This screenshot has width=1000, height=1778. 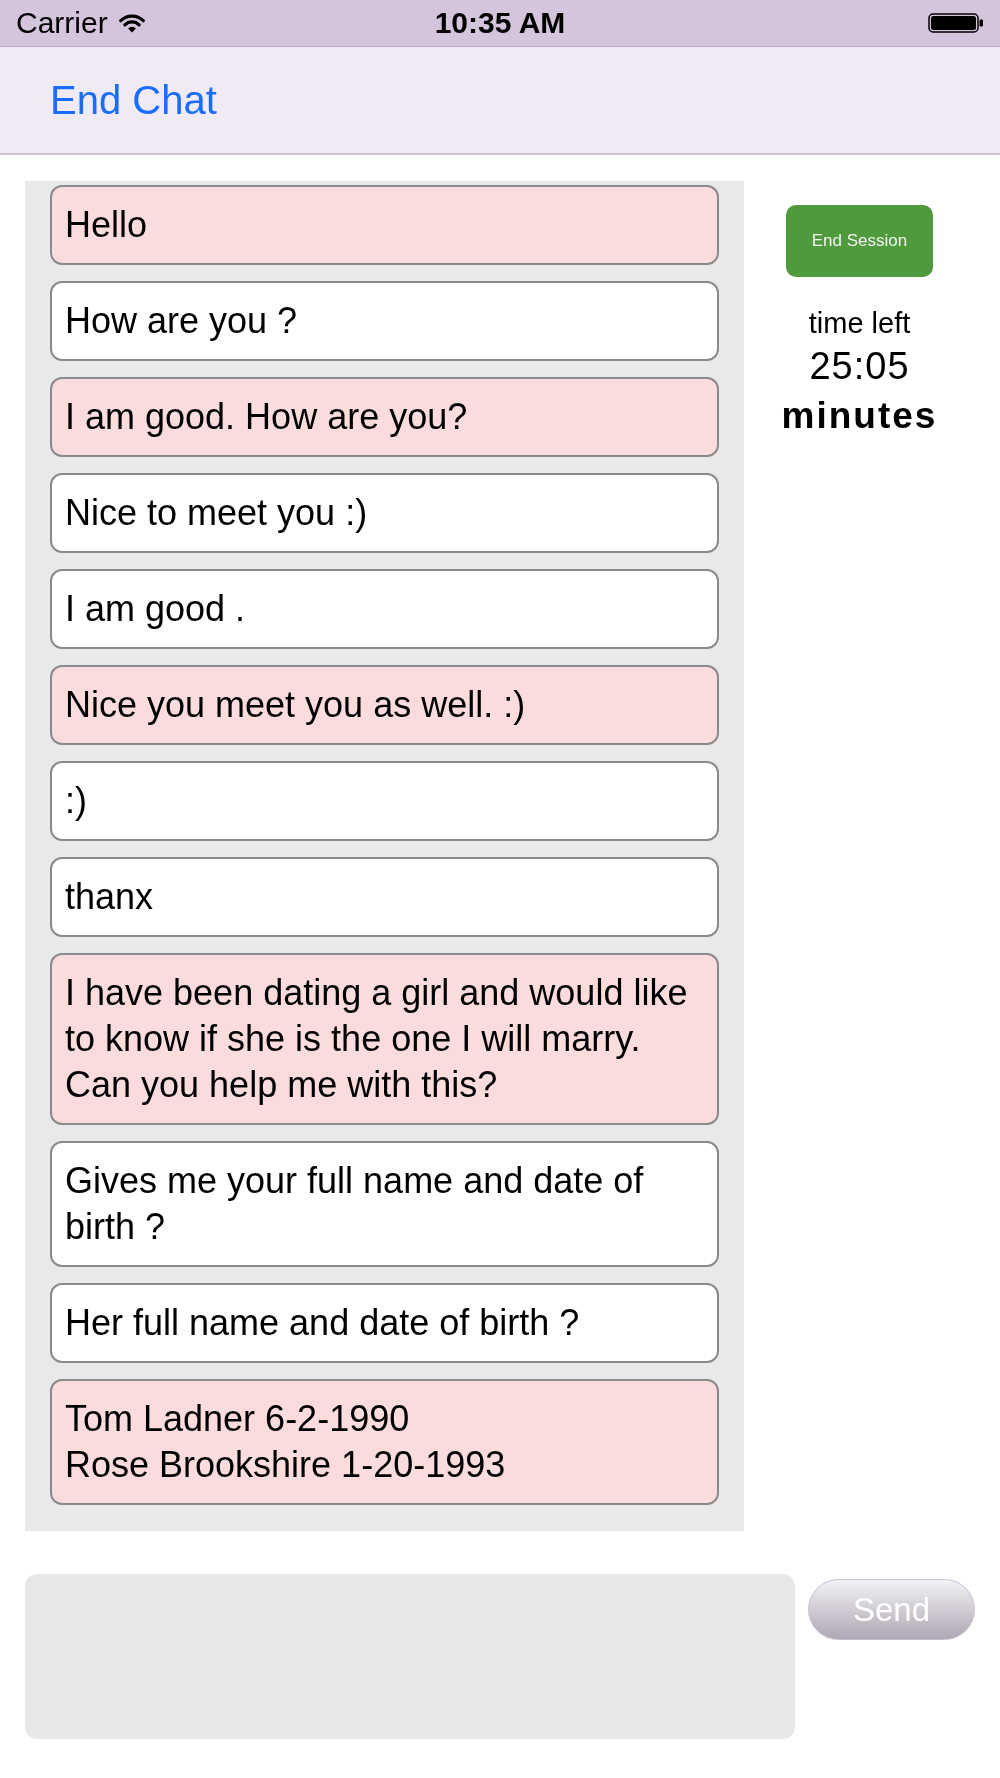 I want to click on message-bubble: Nice you meet you as well. :), so click(x=384, y=705).